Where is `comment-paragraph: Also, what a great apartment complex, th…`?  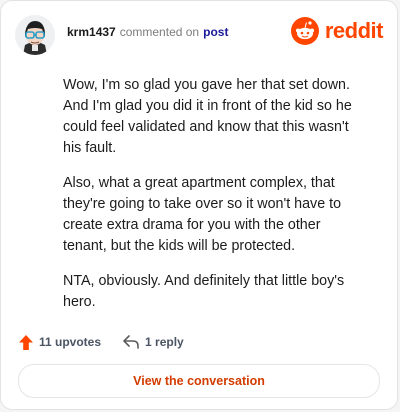 comment-paragraph: Also, what a great apartment complex, th… is located at coordinates (202, 214).